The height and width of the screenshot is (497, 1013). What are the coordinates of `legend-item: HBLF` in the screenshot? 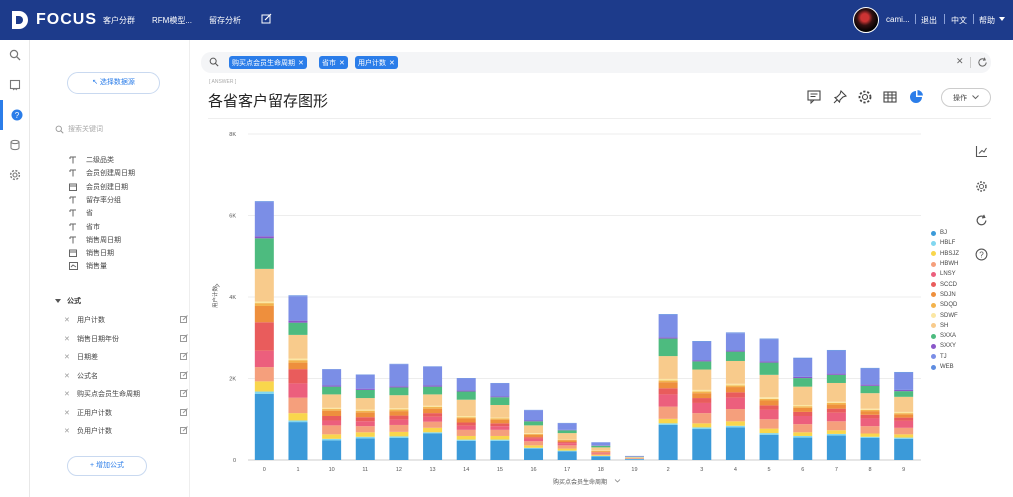 It's located at (945, 243).